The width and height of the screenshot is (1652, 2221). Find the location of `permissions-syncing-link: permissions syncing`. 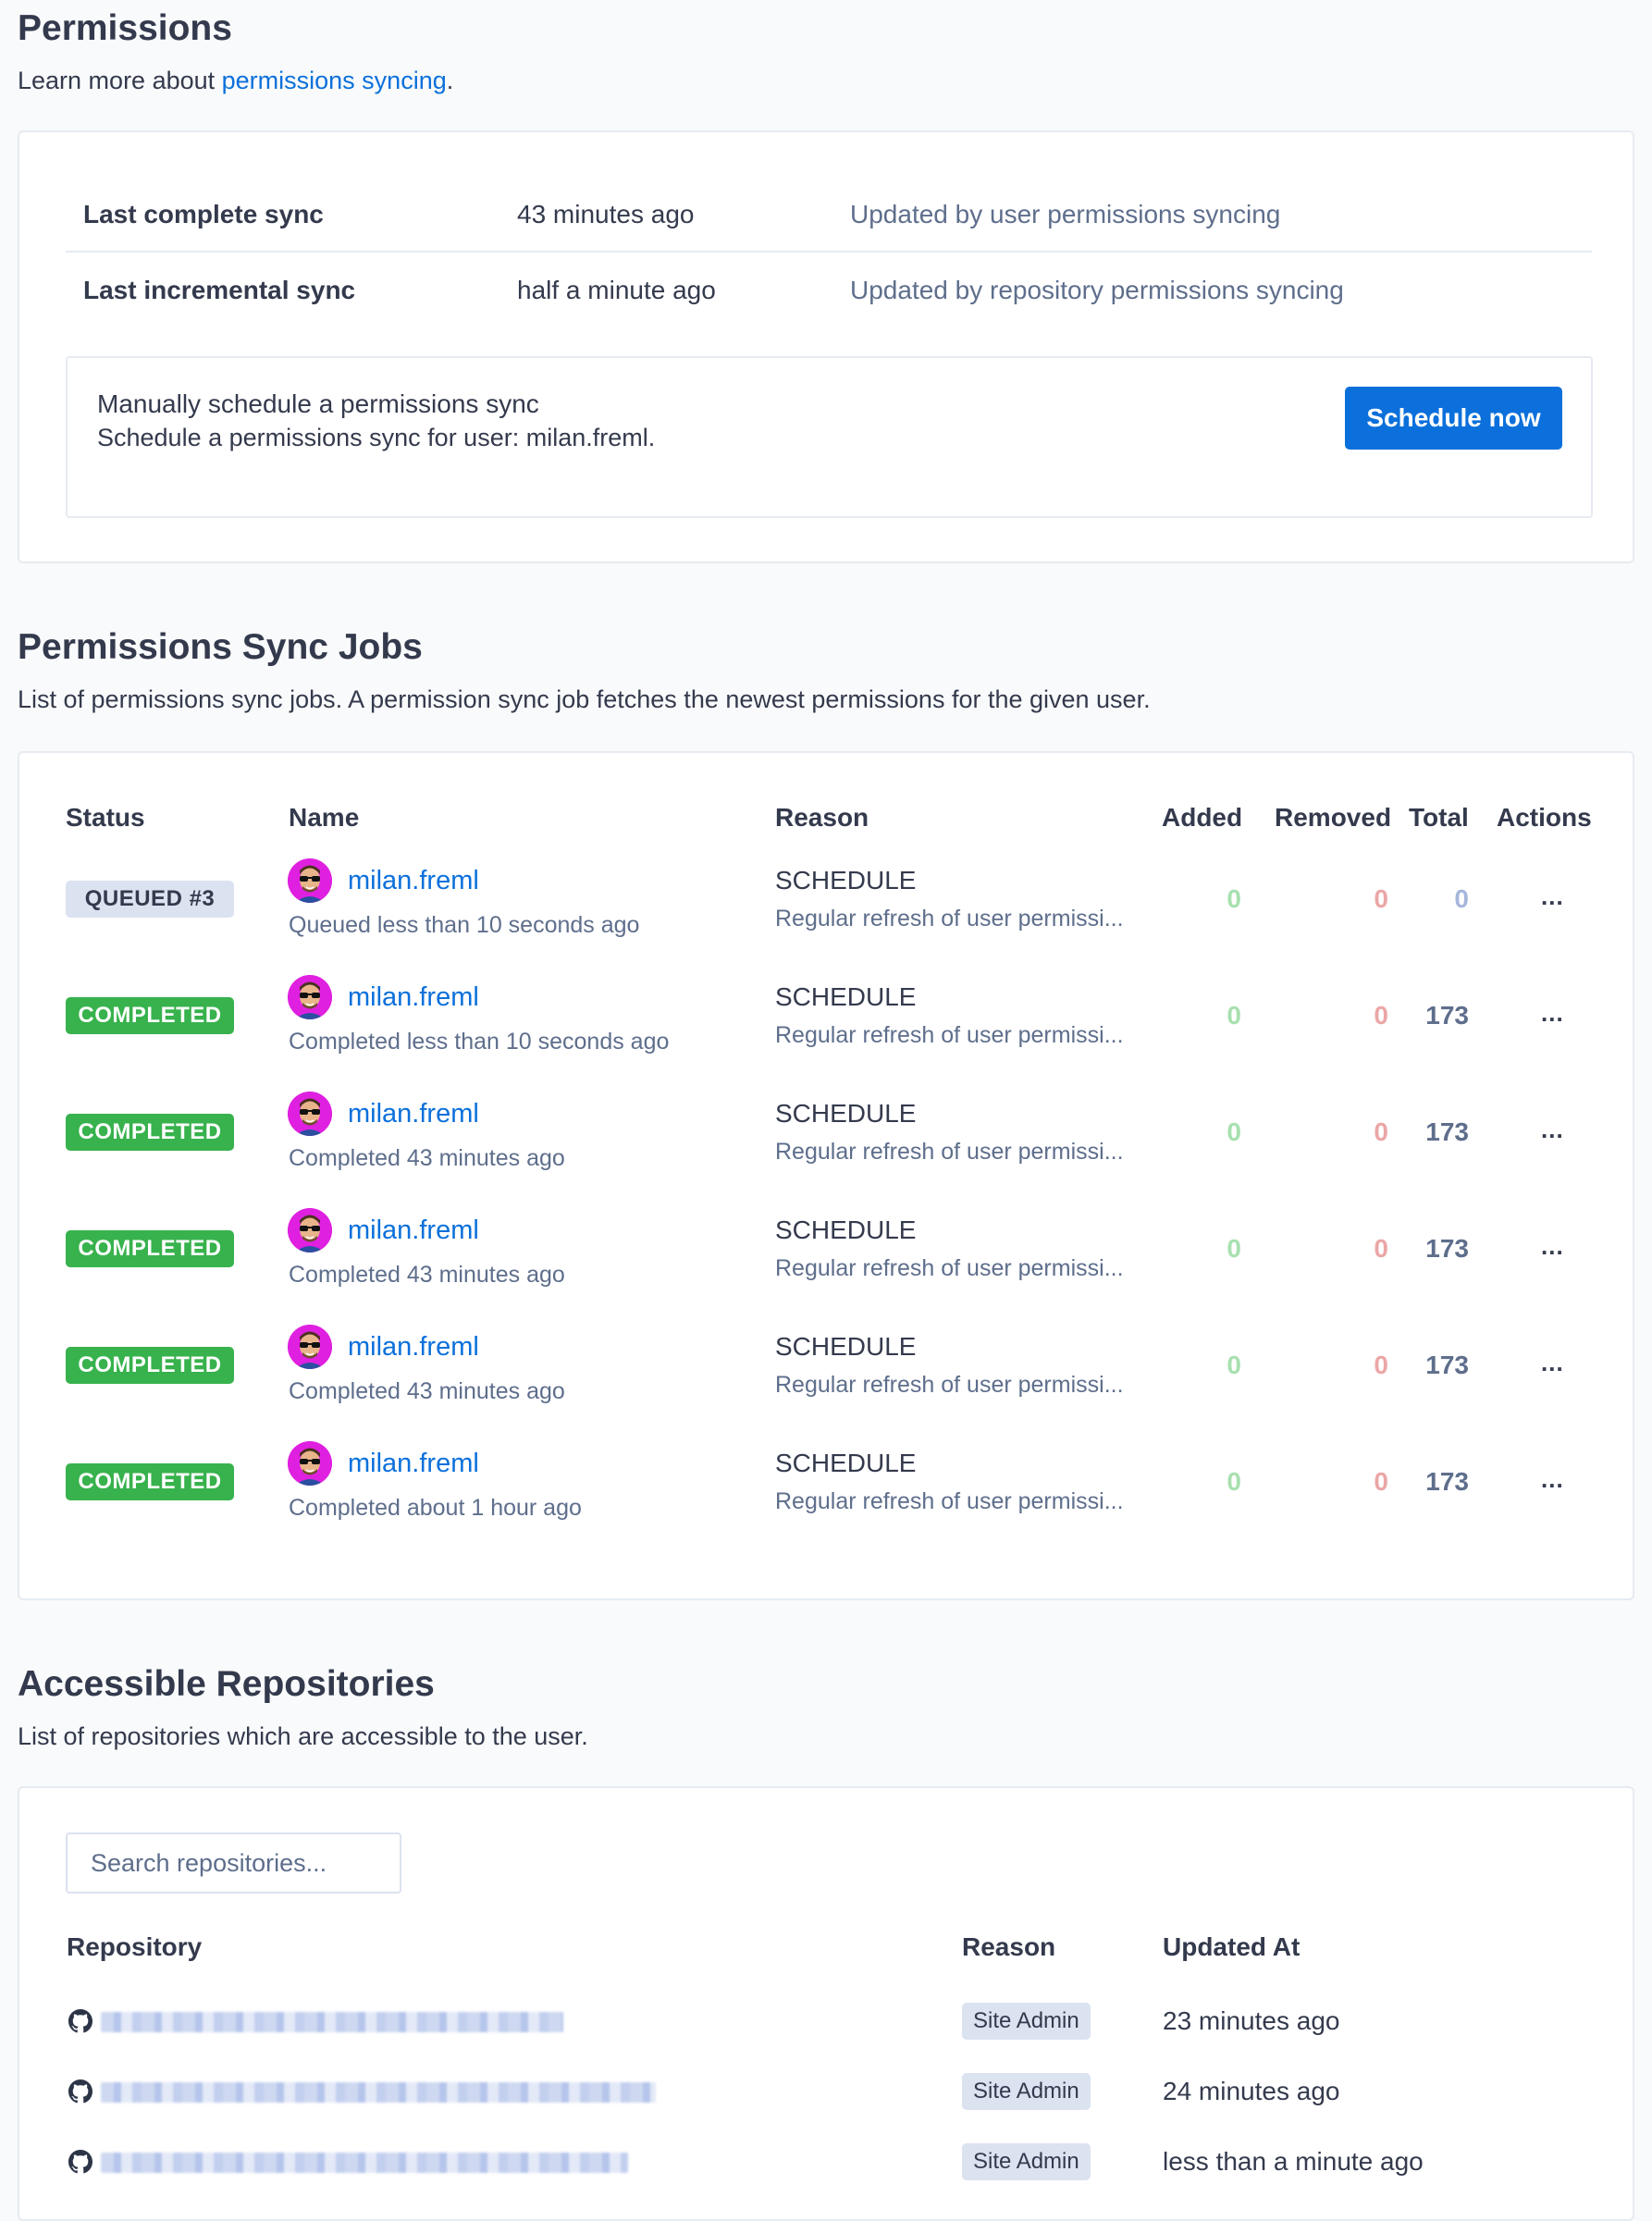

permissions-syncing-link: permissions syncing is located at coordinates (334, 80).